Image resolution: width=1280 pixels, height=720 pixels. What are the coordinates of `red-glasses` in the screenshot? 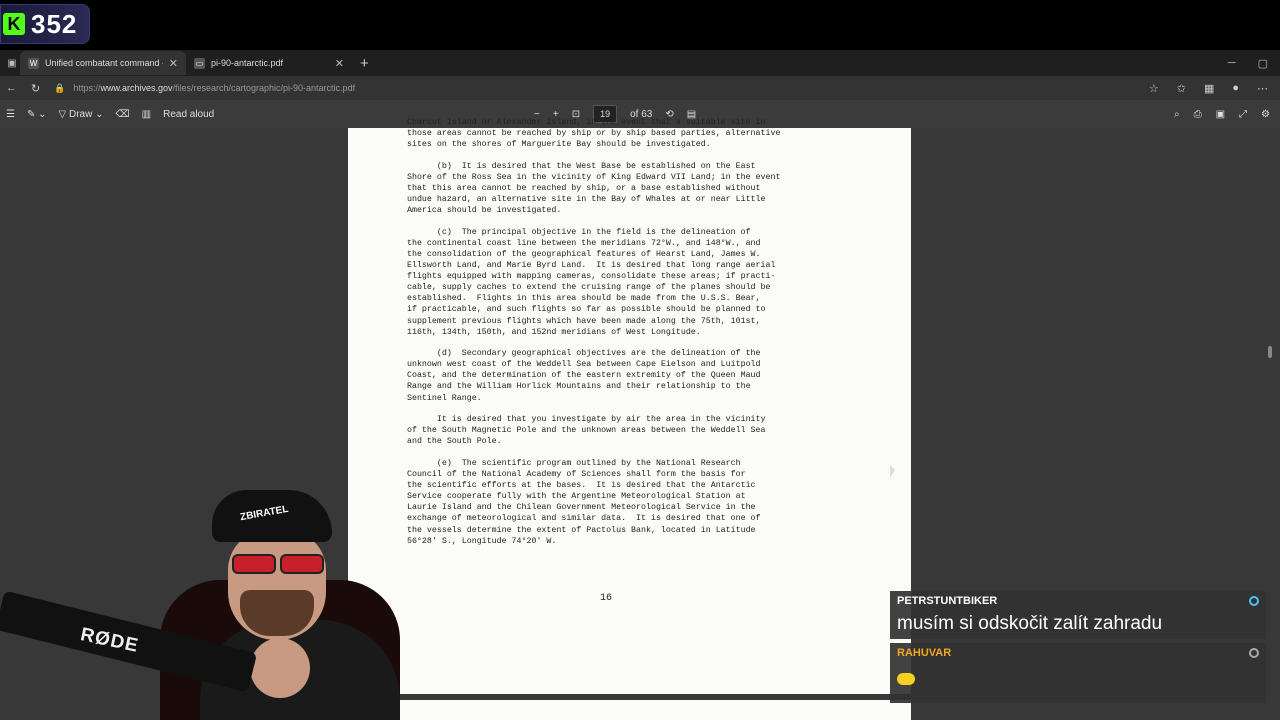 It's located at (278, 564).